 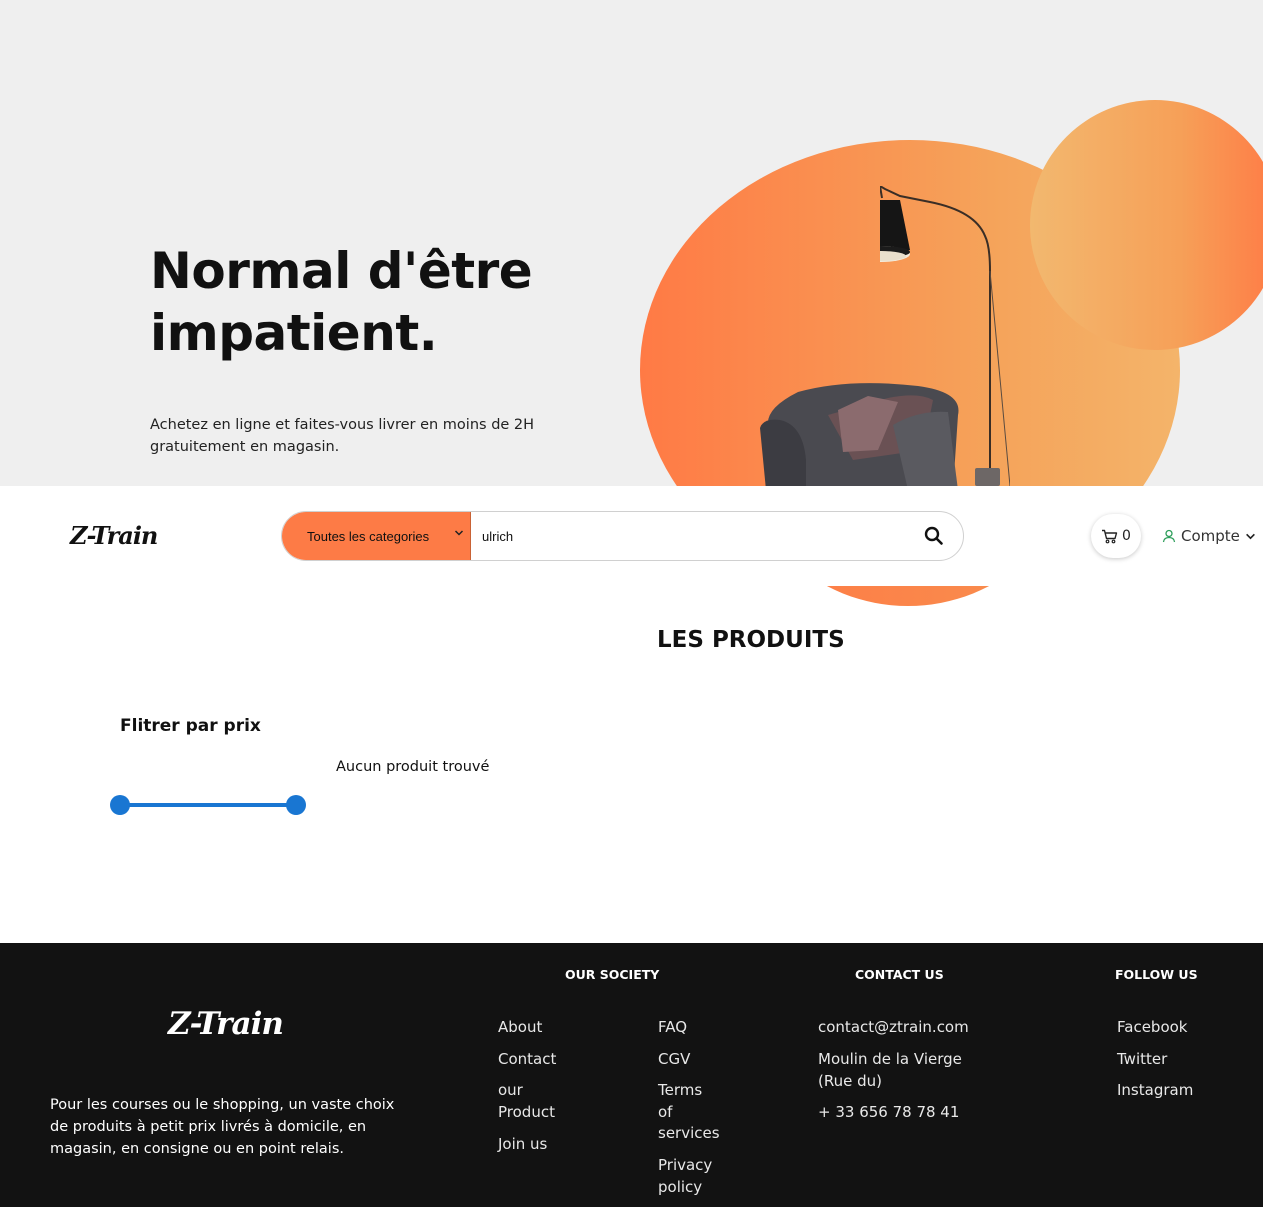 What do you see at coordinates (890, 1070) in the screenshot?
I see `footer-contact-address: Moulin de la Vierge (Rue du)` at bounding box center [890, 1070].